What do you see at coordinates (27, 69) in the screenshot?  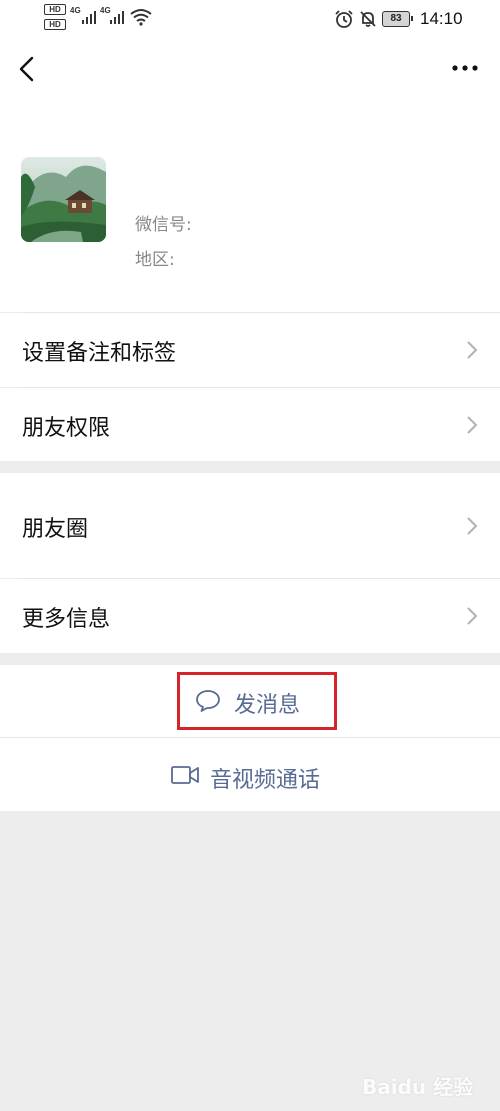 I see `back-icon` at bounding box center [27, 69].